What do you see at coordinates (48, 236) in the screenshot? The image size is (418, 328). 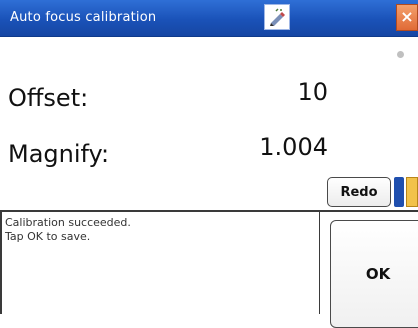 I see `status-message-line-2: Tap OK to save.` at bounding box center [48, 236].